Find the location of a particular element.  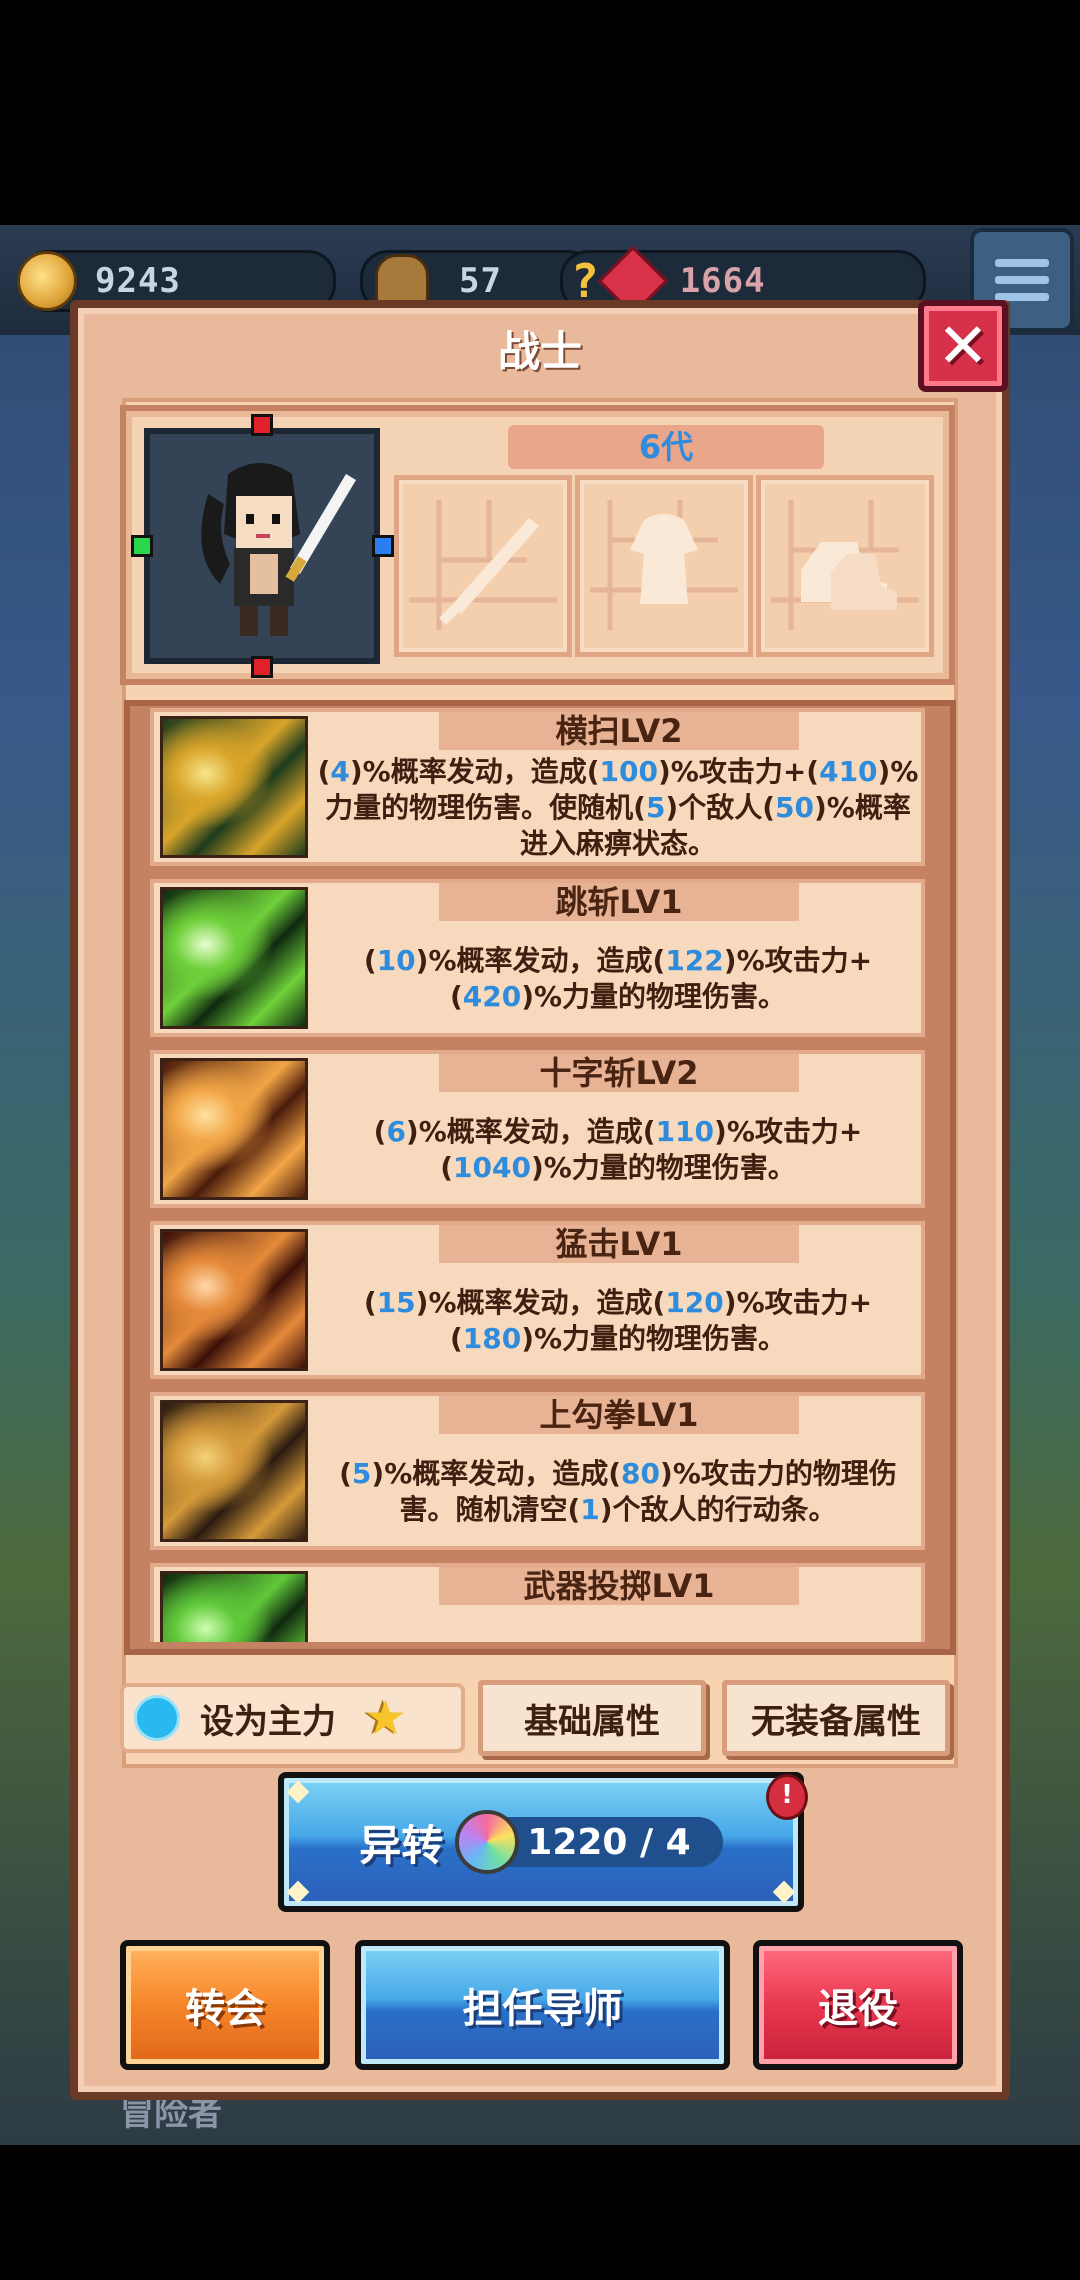

rainbow-gem-icon is located at coordinates (487, 1842).